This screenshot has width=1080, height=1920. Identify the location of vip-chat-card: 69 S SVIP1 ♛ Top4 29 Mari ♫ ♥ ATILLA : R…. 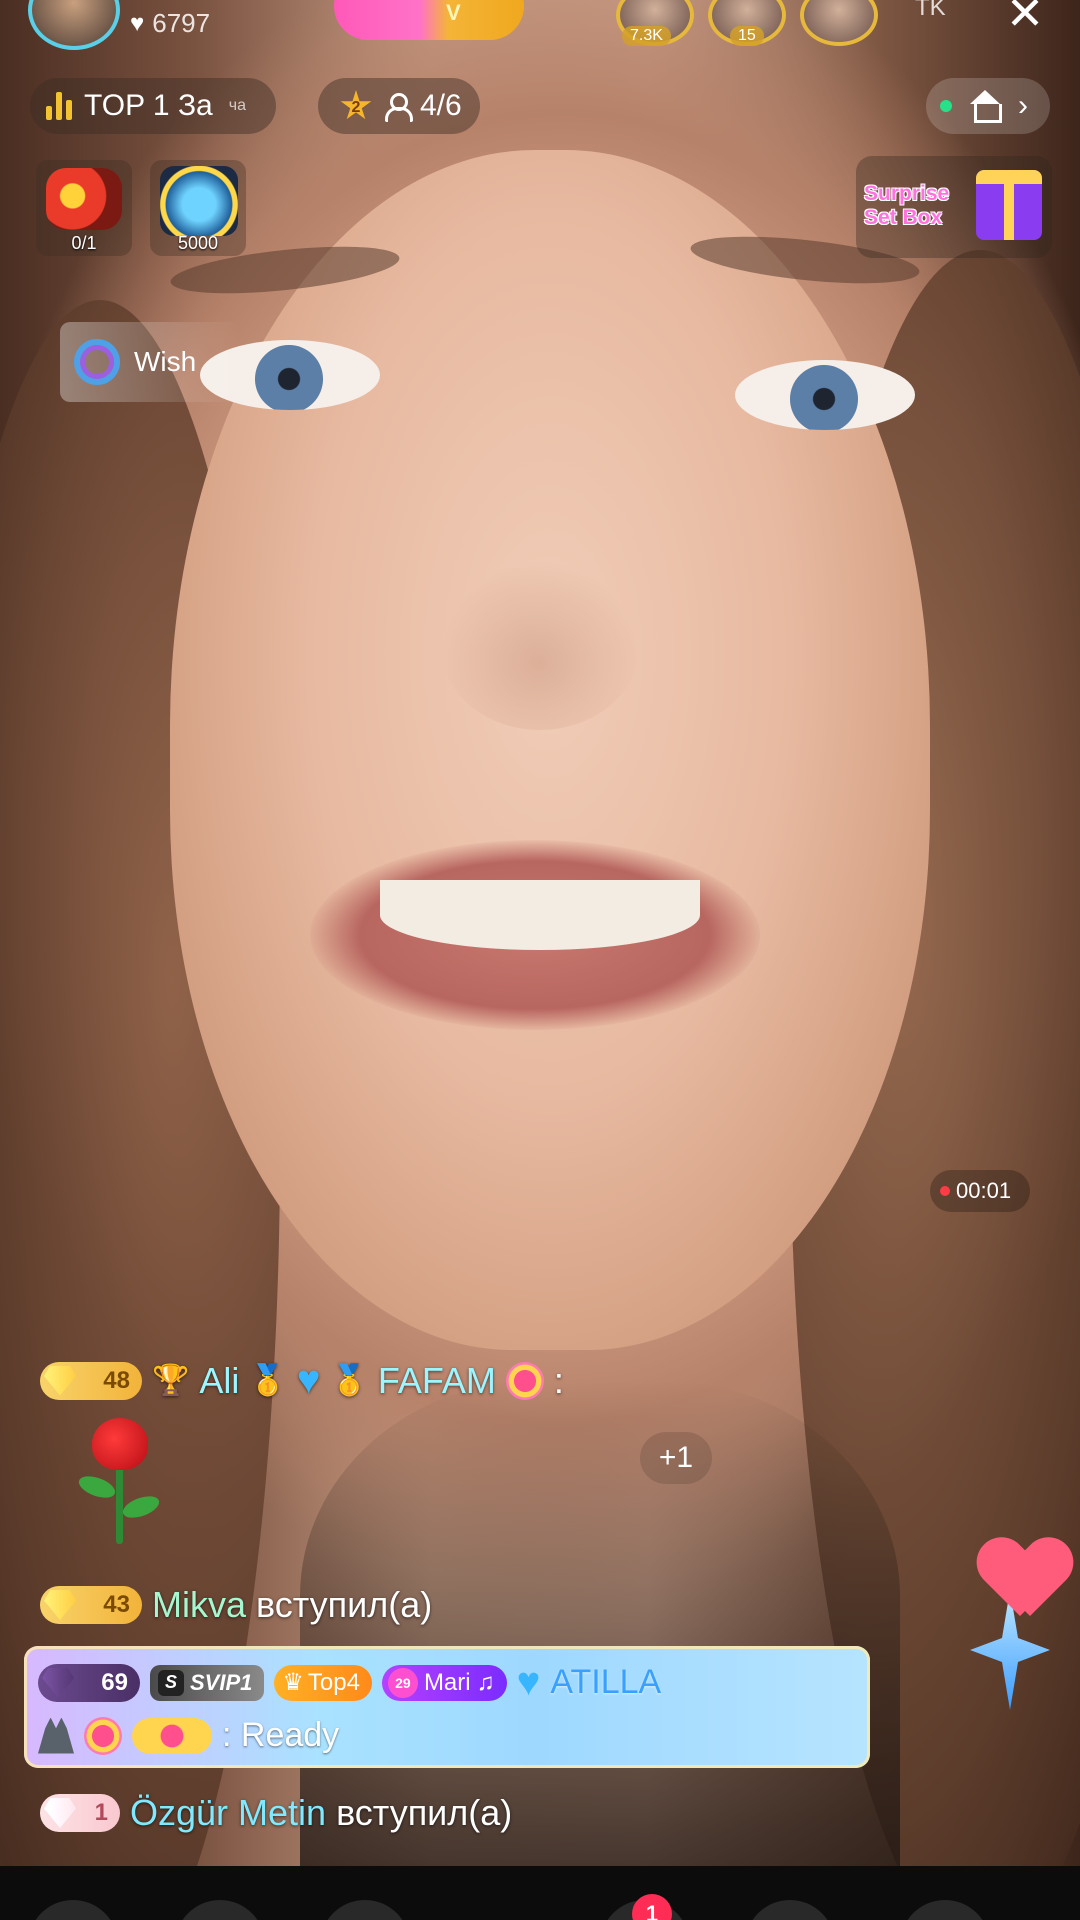
(447, 1707).